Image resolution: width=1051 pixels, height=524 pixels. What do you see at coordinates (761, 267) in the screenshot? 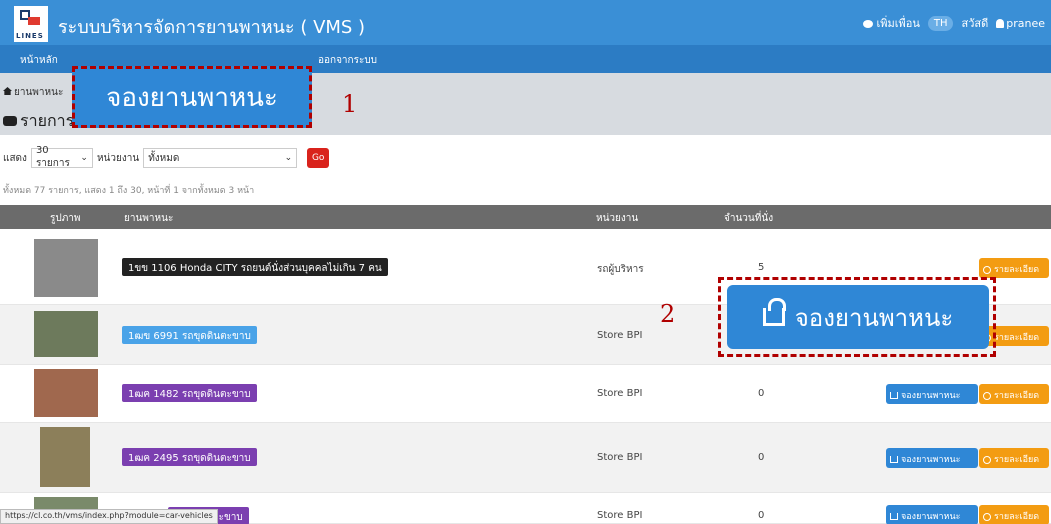
I see `seats-cell: 5` at bounding box center [761, 267].